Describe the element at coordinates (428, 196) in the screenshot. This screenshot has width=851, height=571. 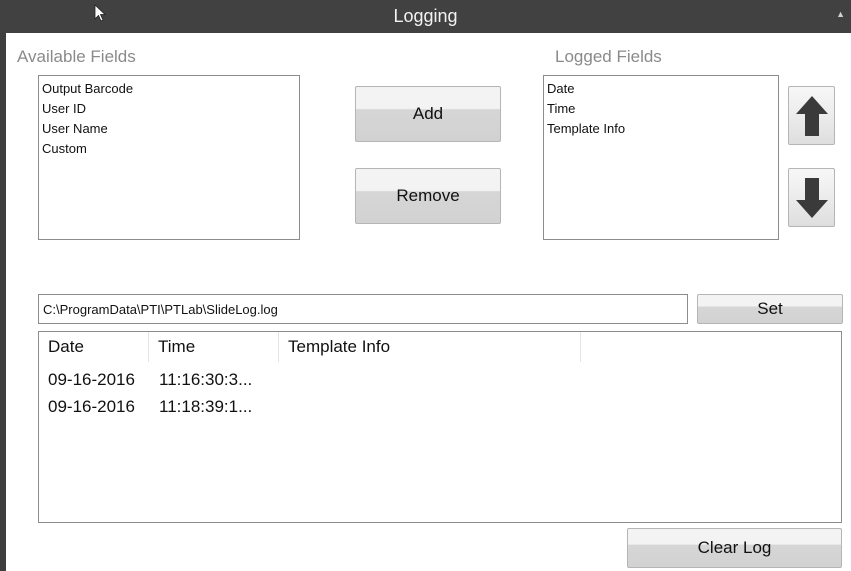
I see `remove-button: Remove` at that location.